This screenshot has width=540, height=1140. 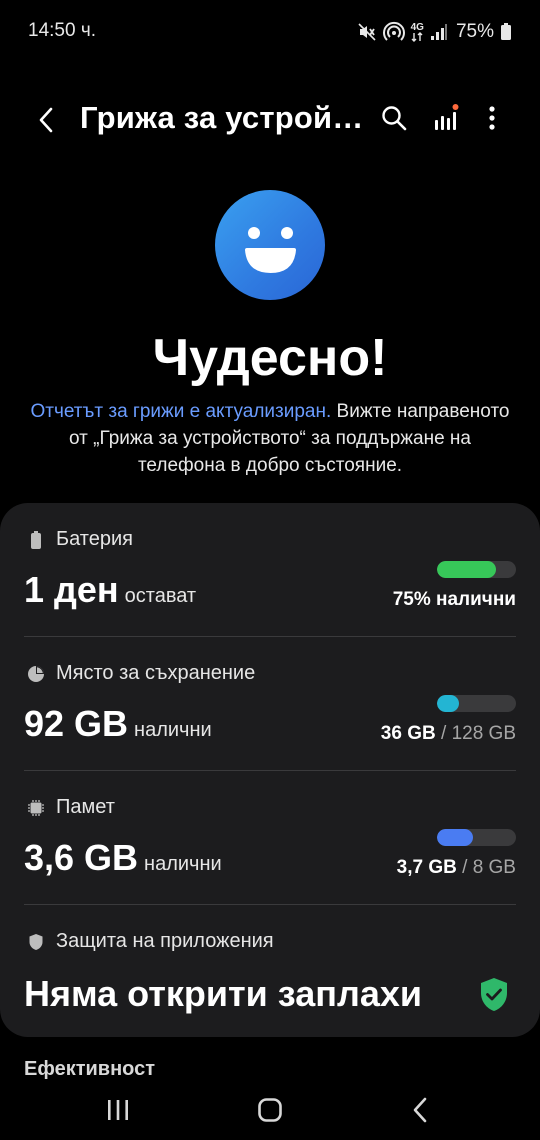 What do you see at coordinates (94, 539) in the screenshot?
I see `battery-title: Батерия` at bounding box center [94, 539].